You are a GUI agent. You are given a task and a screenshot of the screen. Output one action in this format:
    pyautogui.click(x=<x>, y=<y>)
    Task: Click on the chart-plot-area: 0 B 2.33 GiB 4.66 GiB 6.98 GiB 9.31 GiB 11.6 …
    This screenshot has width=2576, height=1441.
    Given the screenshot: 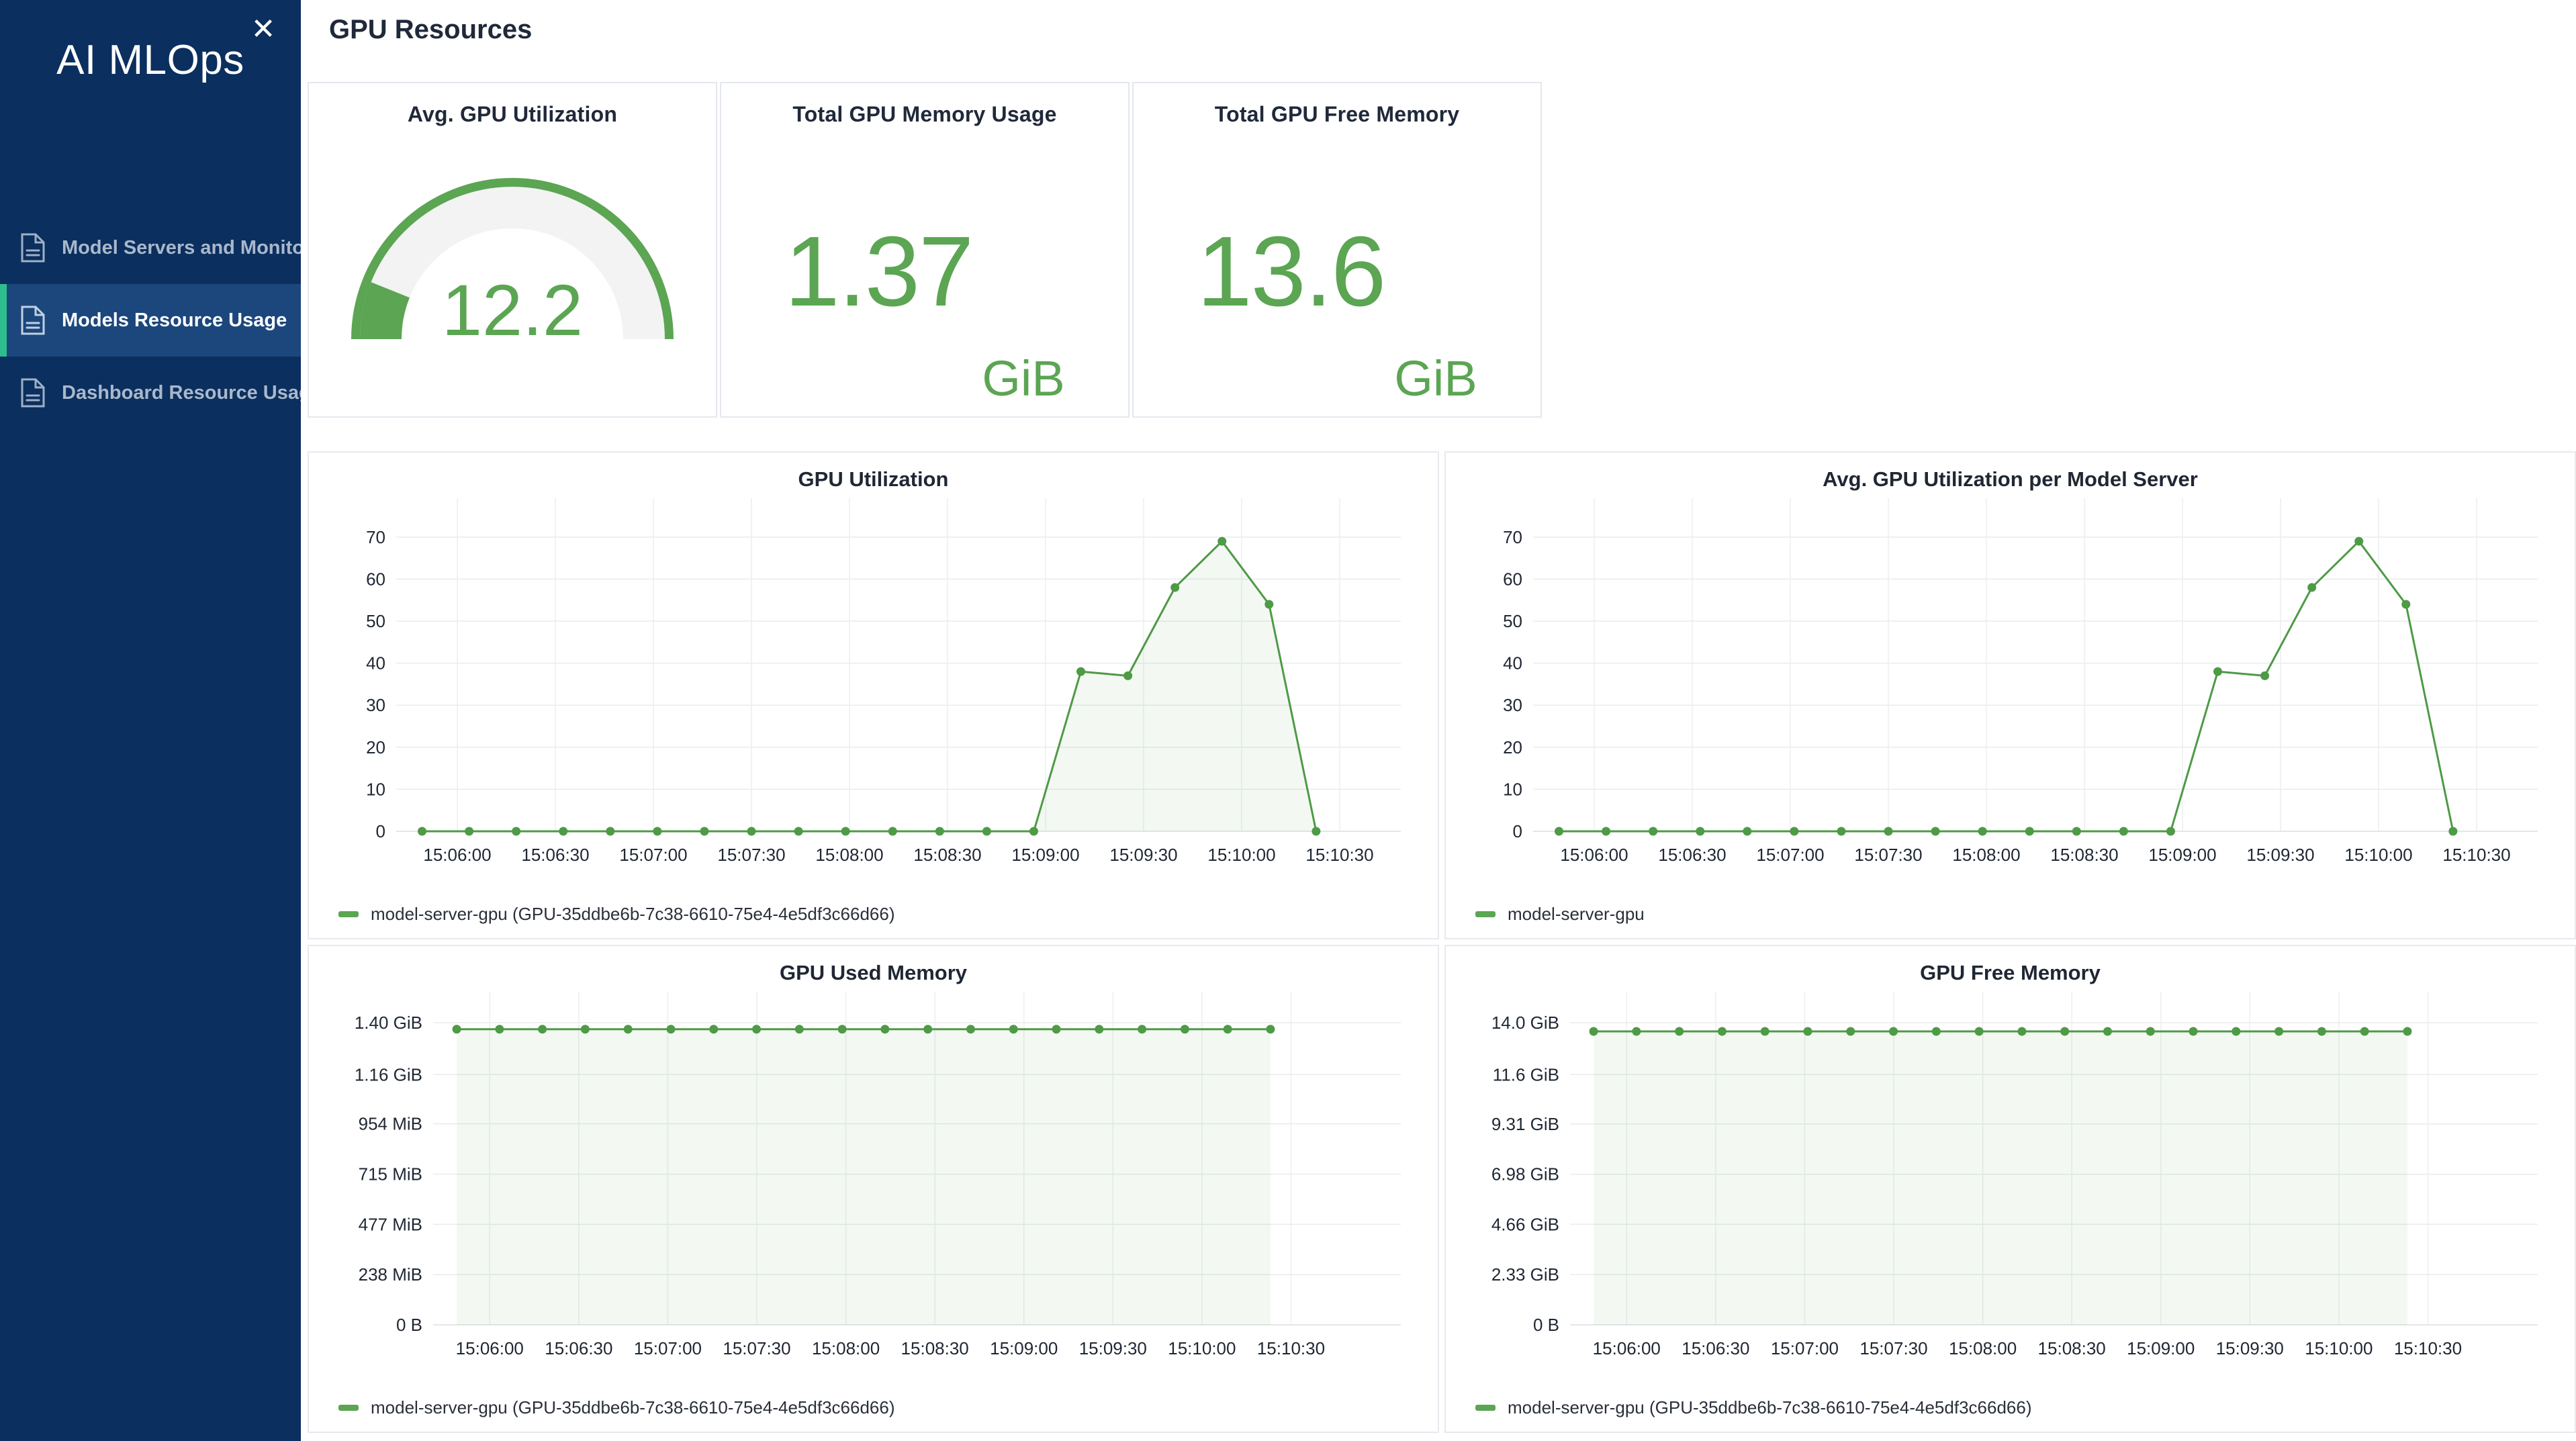 What is the action you would take?
    pyautogui.click(x=2010, y=1207)
    